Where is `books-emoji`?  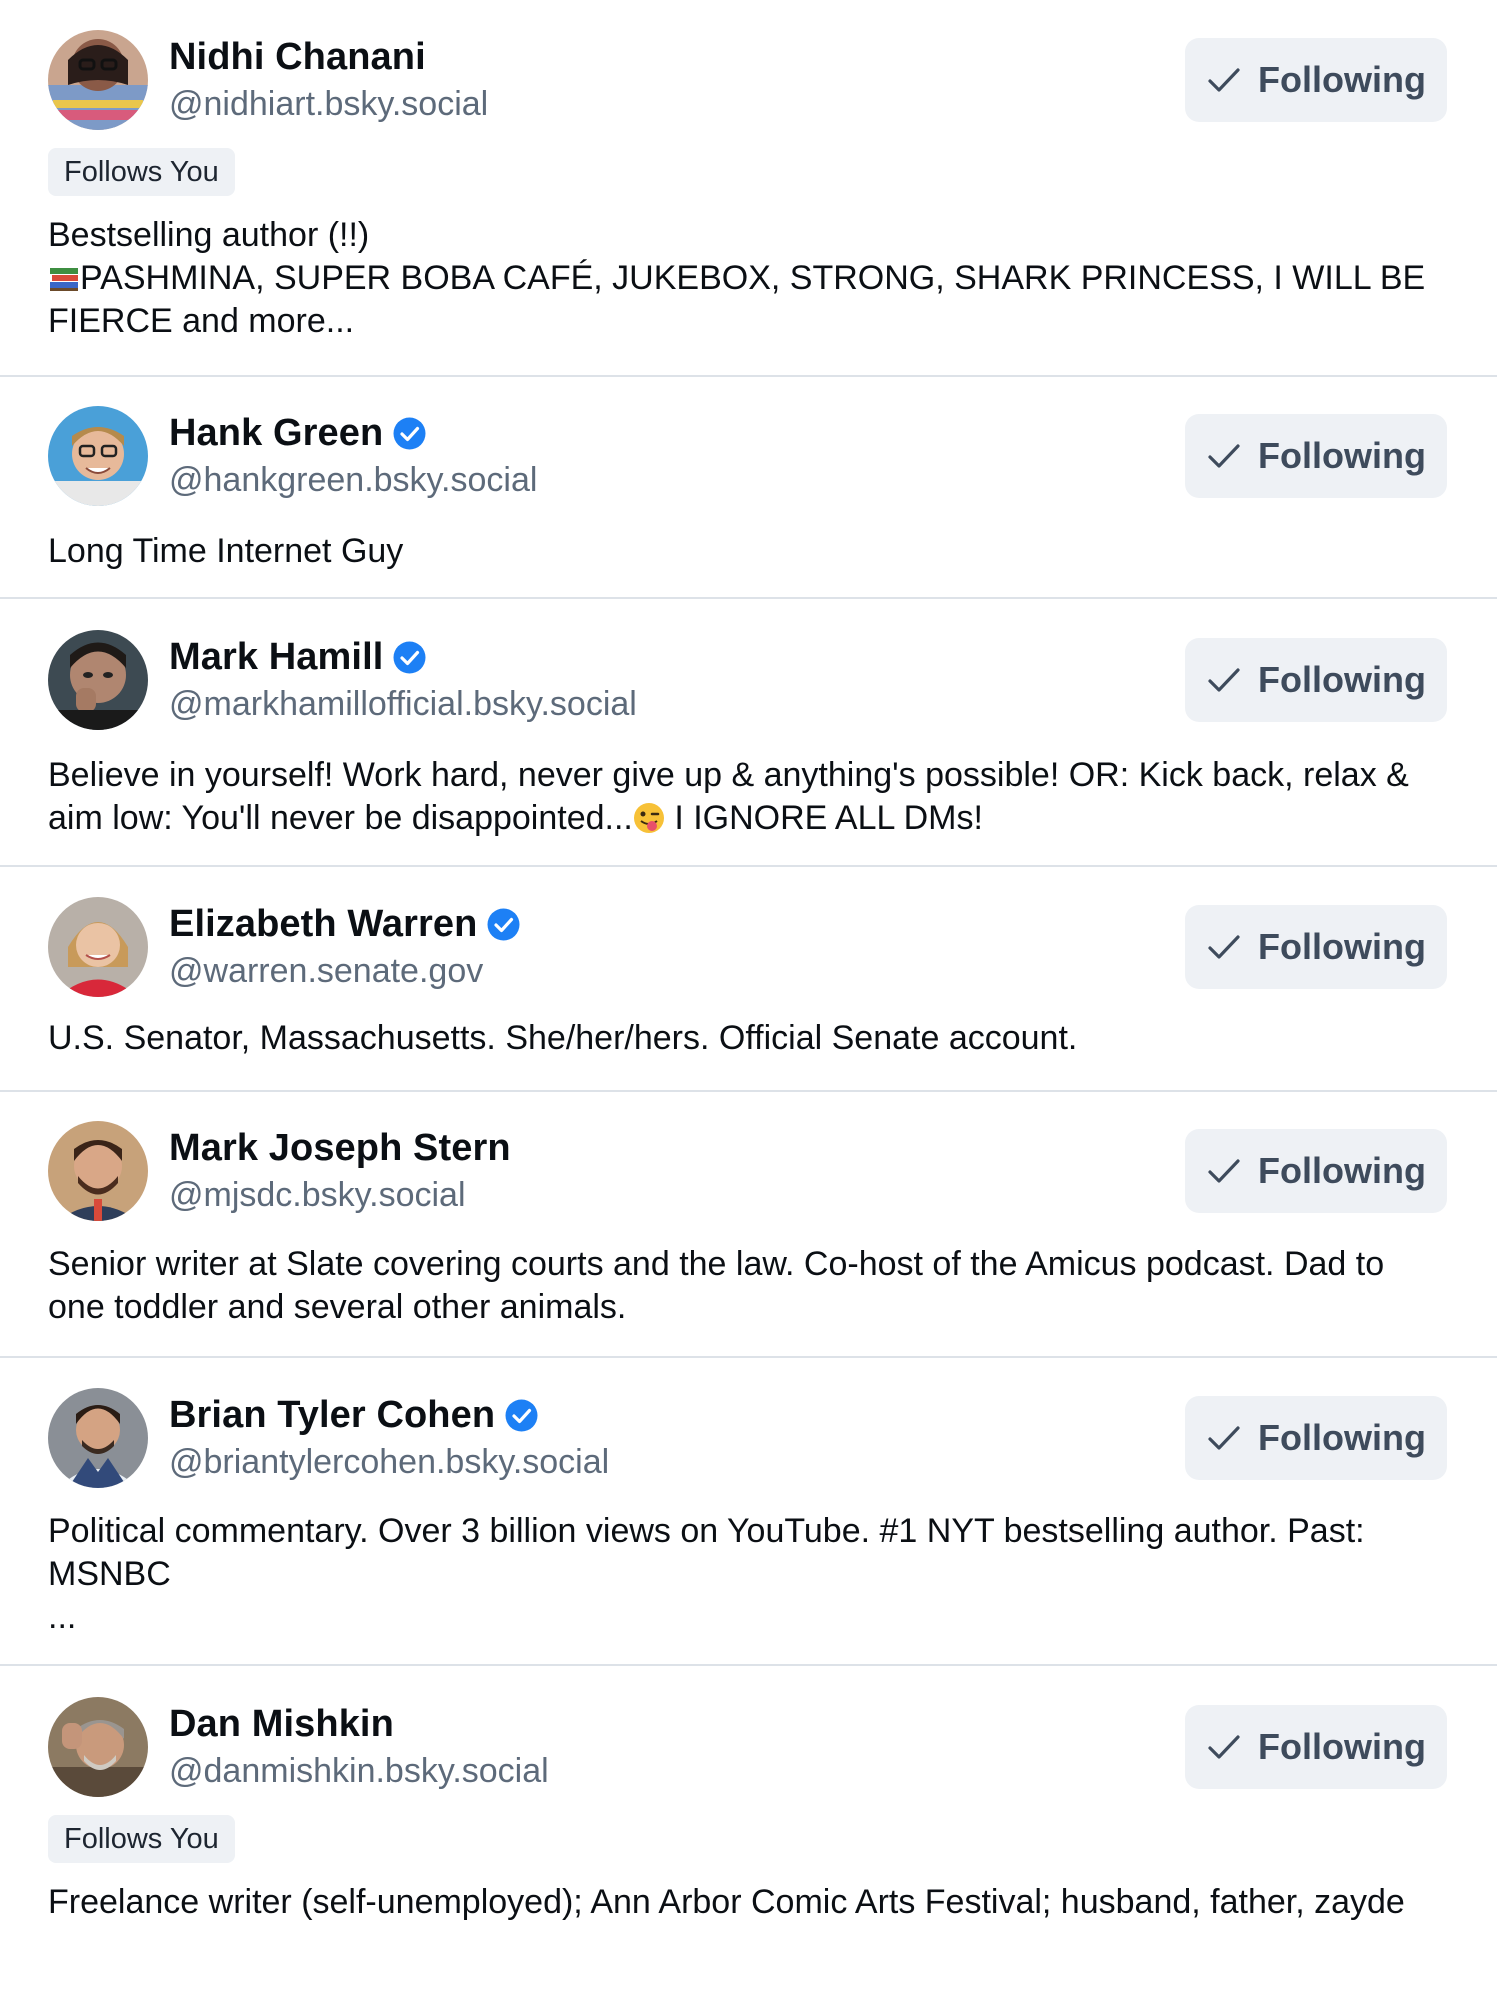 books-emoji is located at coordinates (64, 278).